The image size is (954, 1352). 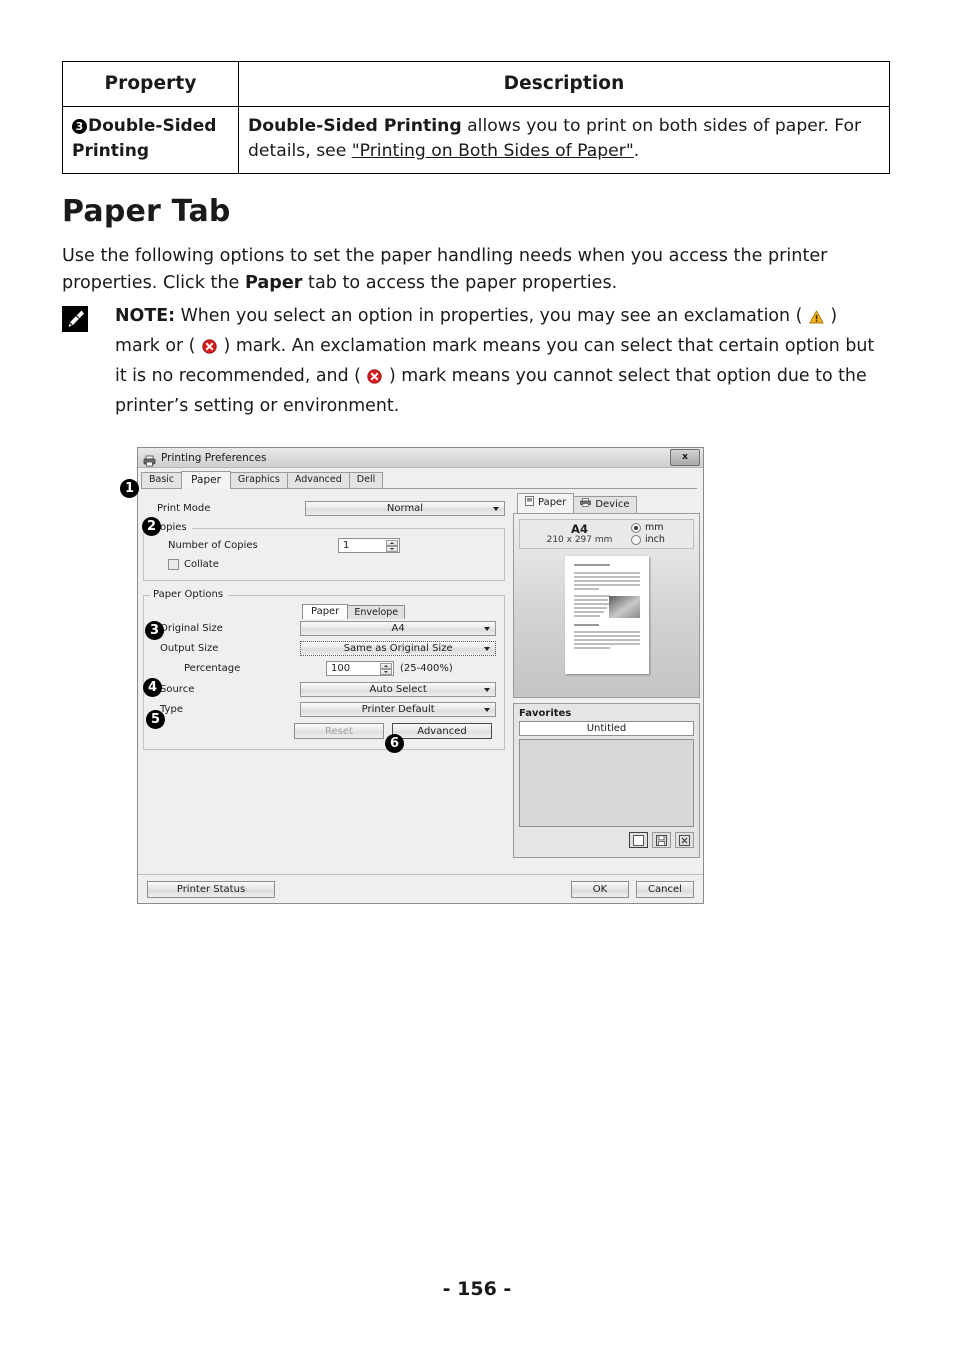 I want to click on percentage-row: Percentage 100 (25-400%), so click(x=324, y=668).